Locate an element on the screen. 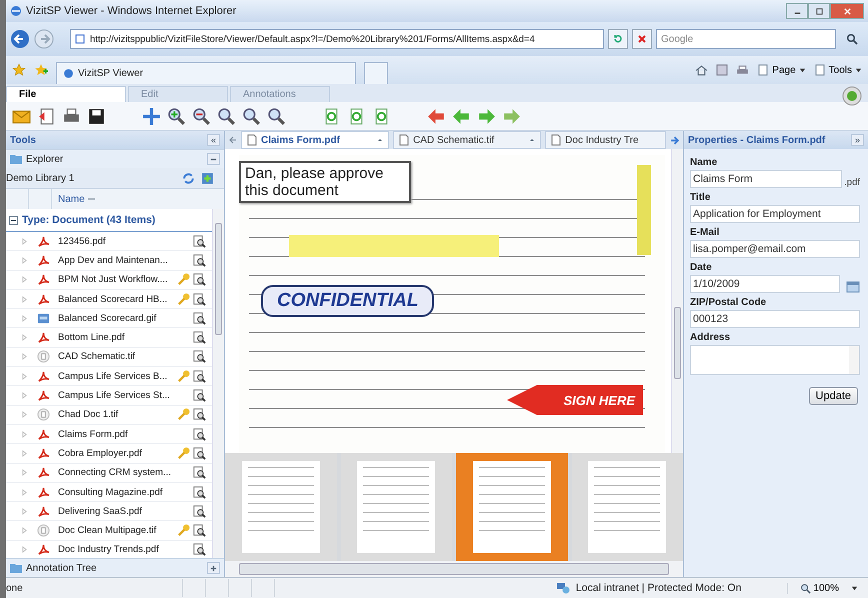 The width and height of the screenshot is (868, 598). add-document-icon is located at coordinates (207, 178).